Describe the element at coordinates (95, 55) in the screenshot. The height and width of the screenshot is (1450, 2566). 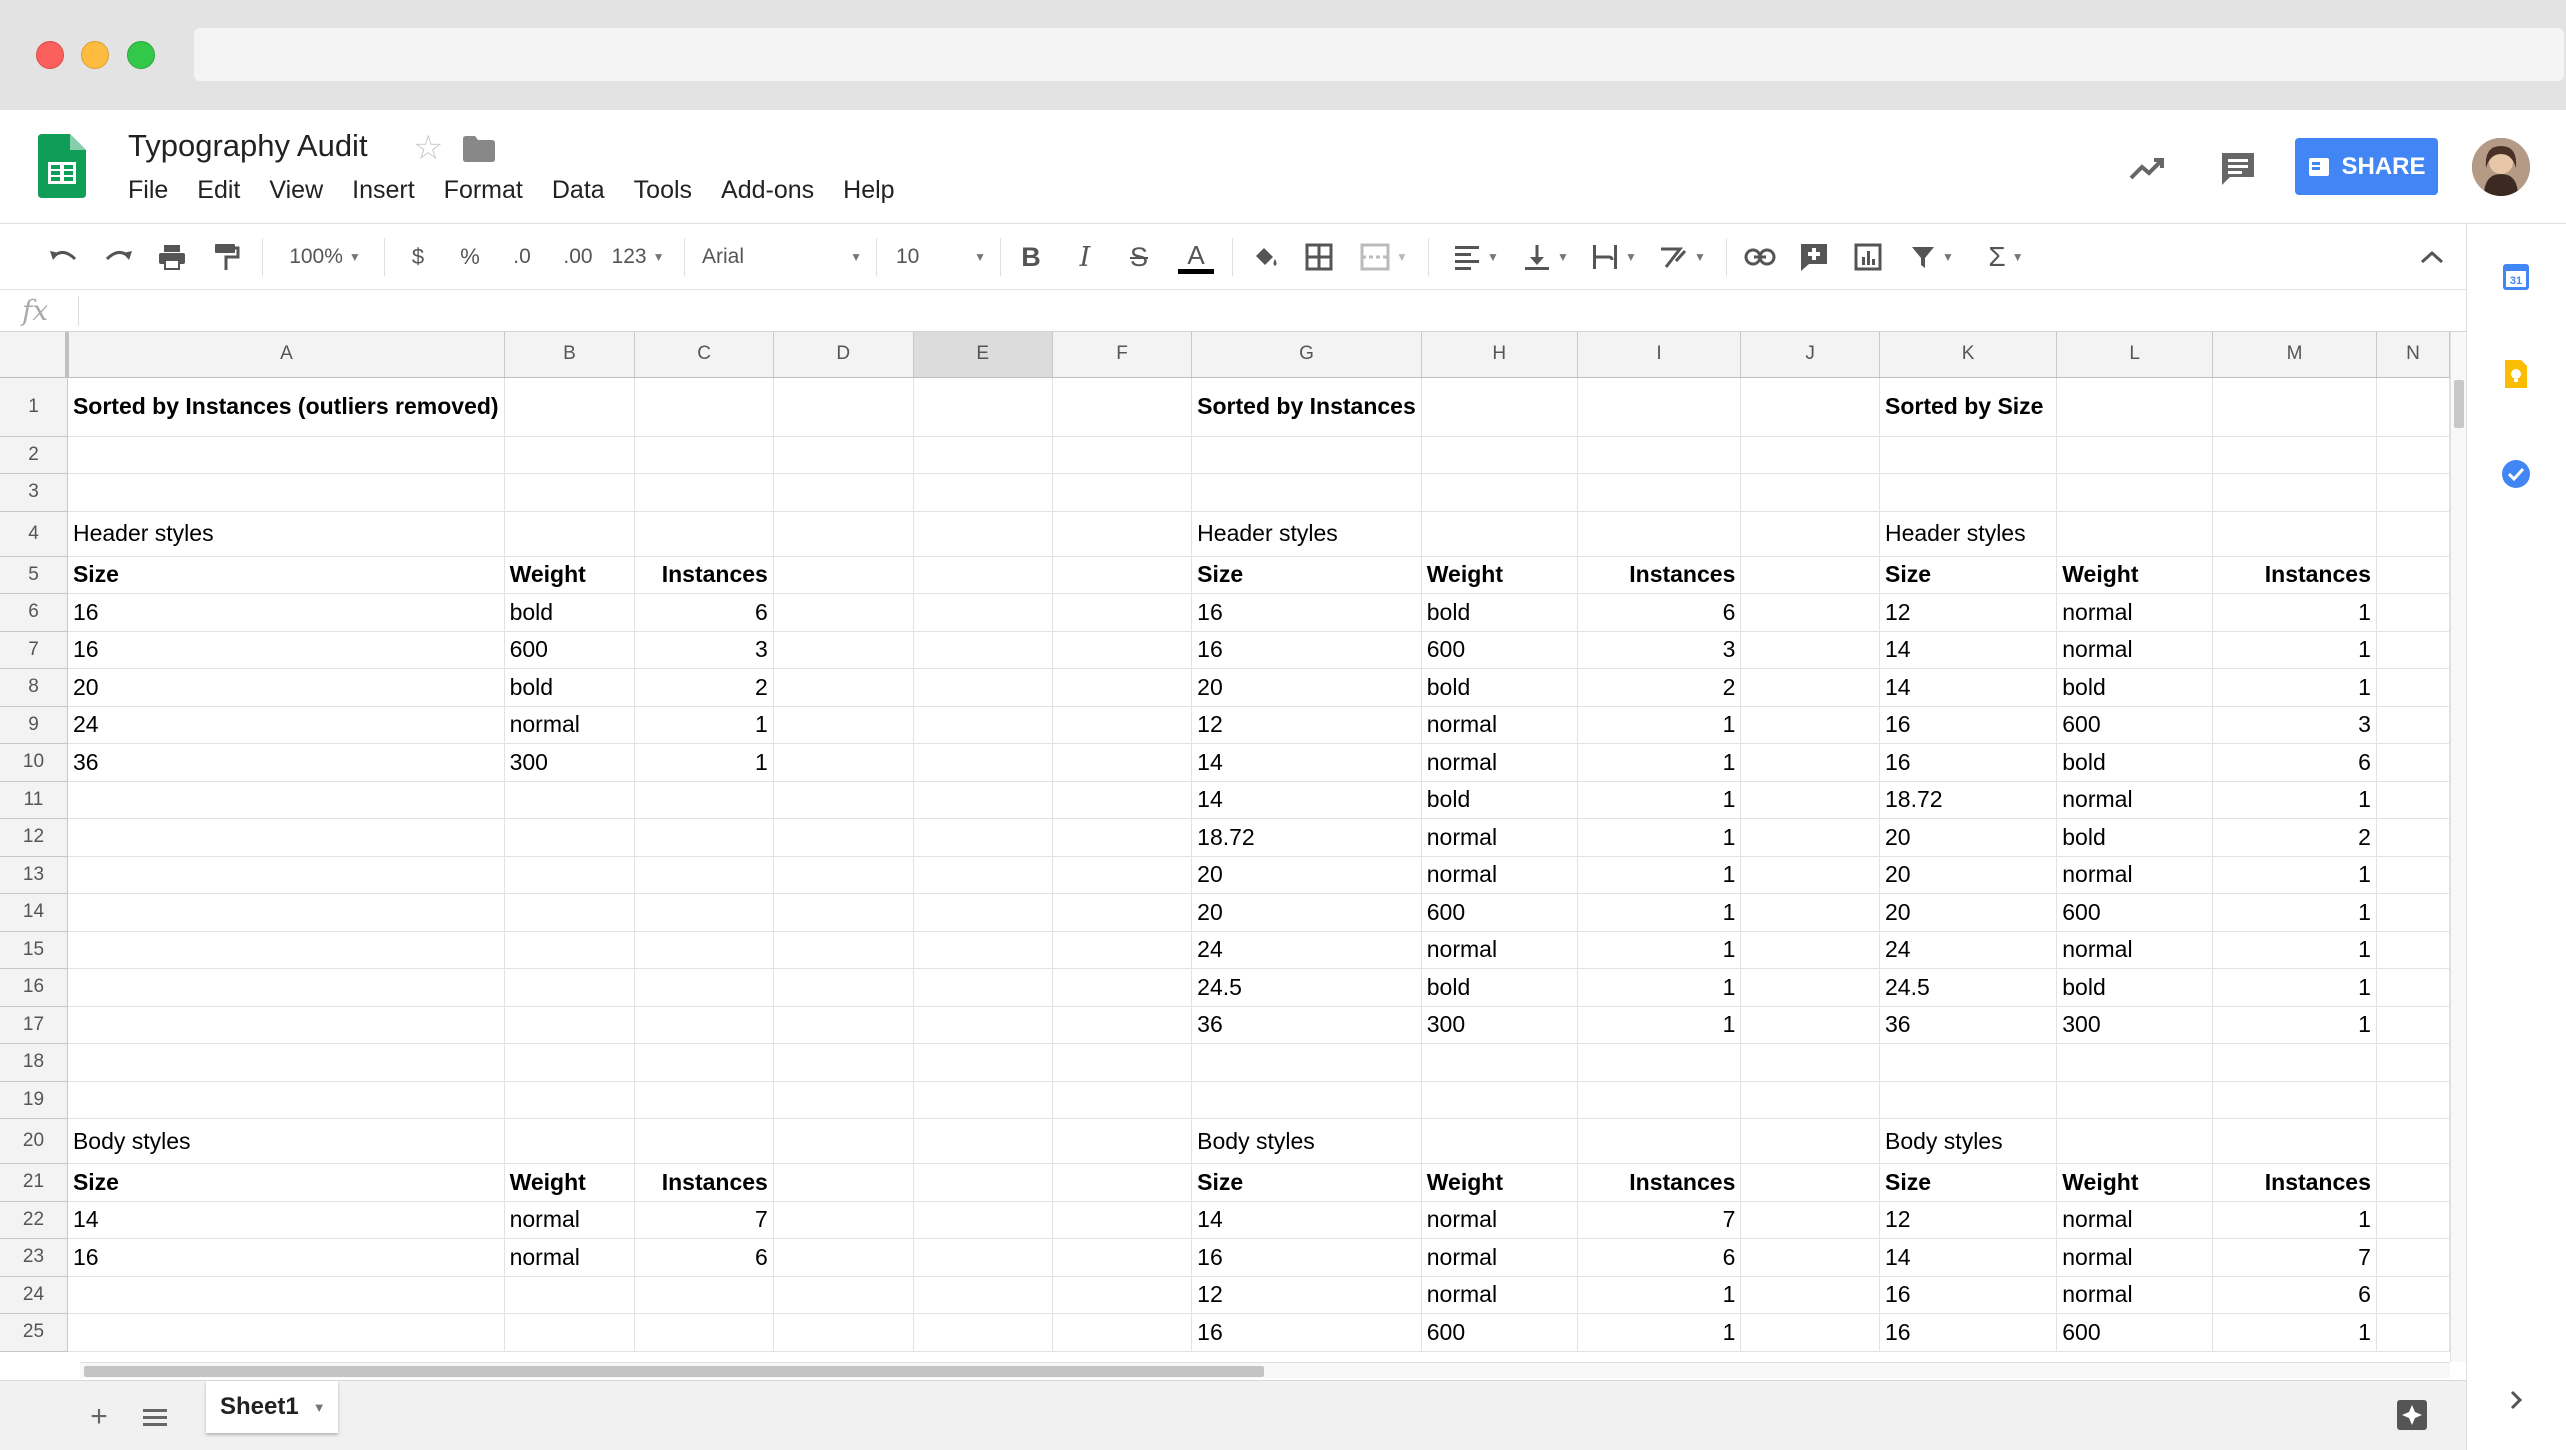
I see `minimize-window-button` at that location.